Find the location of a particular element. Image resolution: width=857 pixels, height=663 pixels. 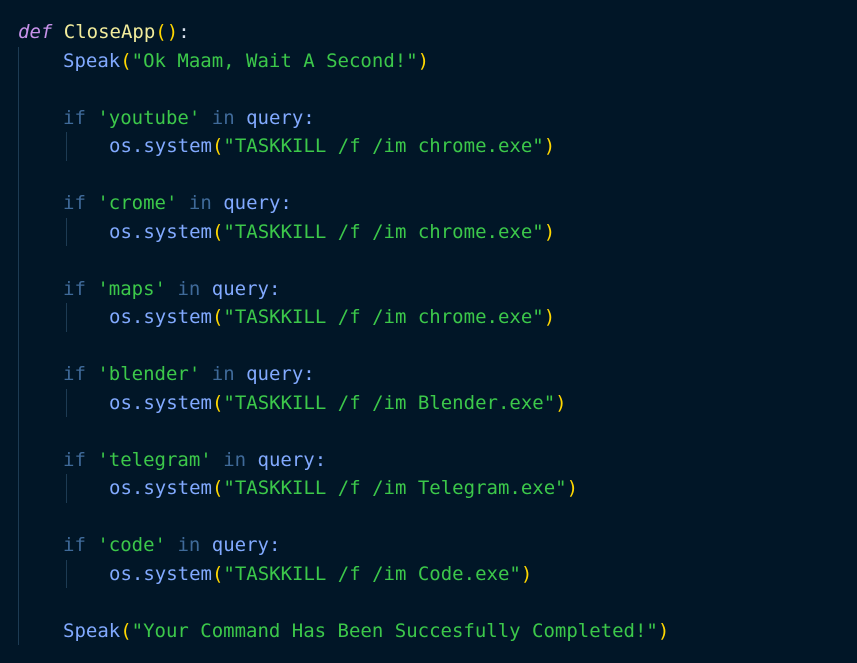

code-line-os-system: os.system("TASKKILL /f /im Blender.exe") is located at coordinates (428, 402).